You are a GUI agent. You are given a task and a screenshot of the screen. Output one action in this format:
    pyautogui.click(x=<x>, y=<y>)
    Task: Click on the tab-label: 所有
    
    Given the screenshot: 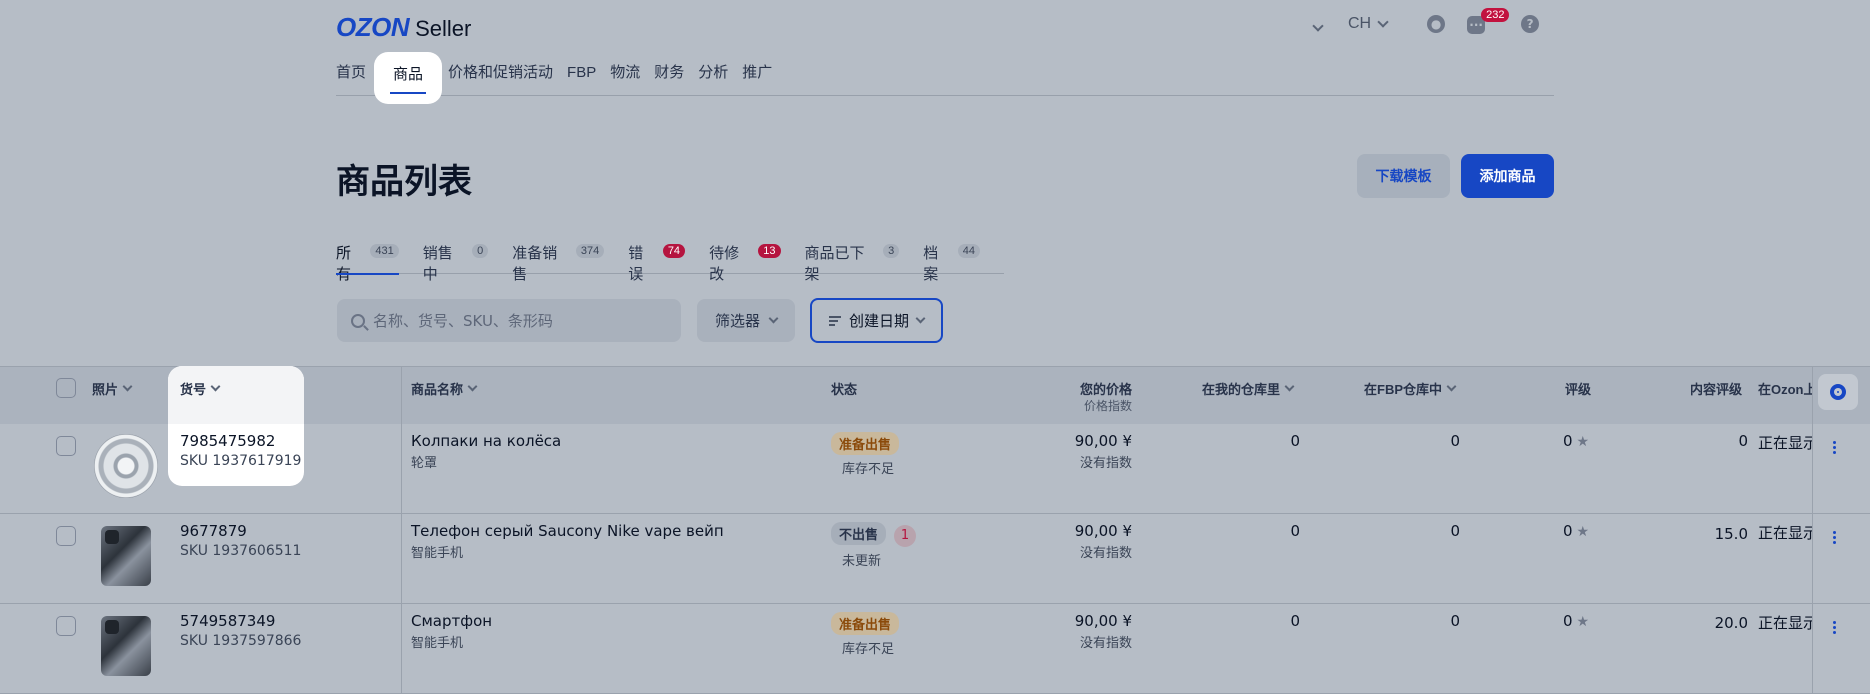 What is the action you would take?
    pyautogui.click(x=344, y=264)
    